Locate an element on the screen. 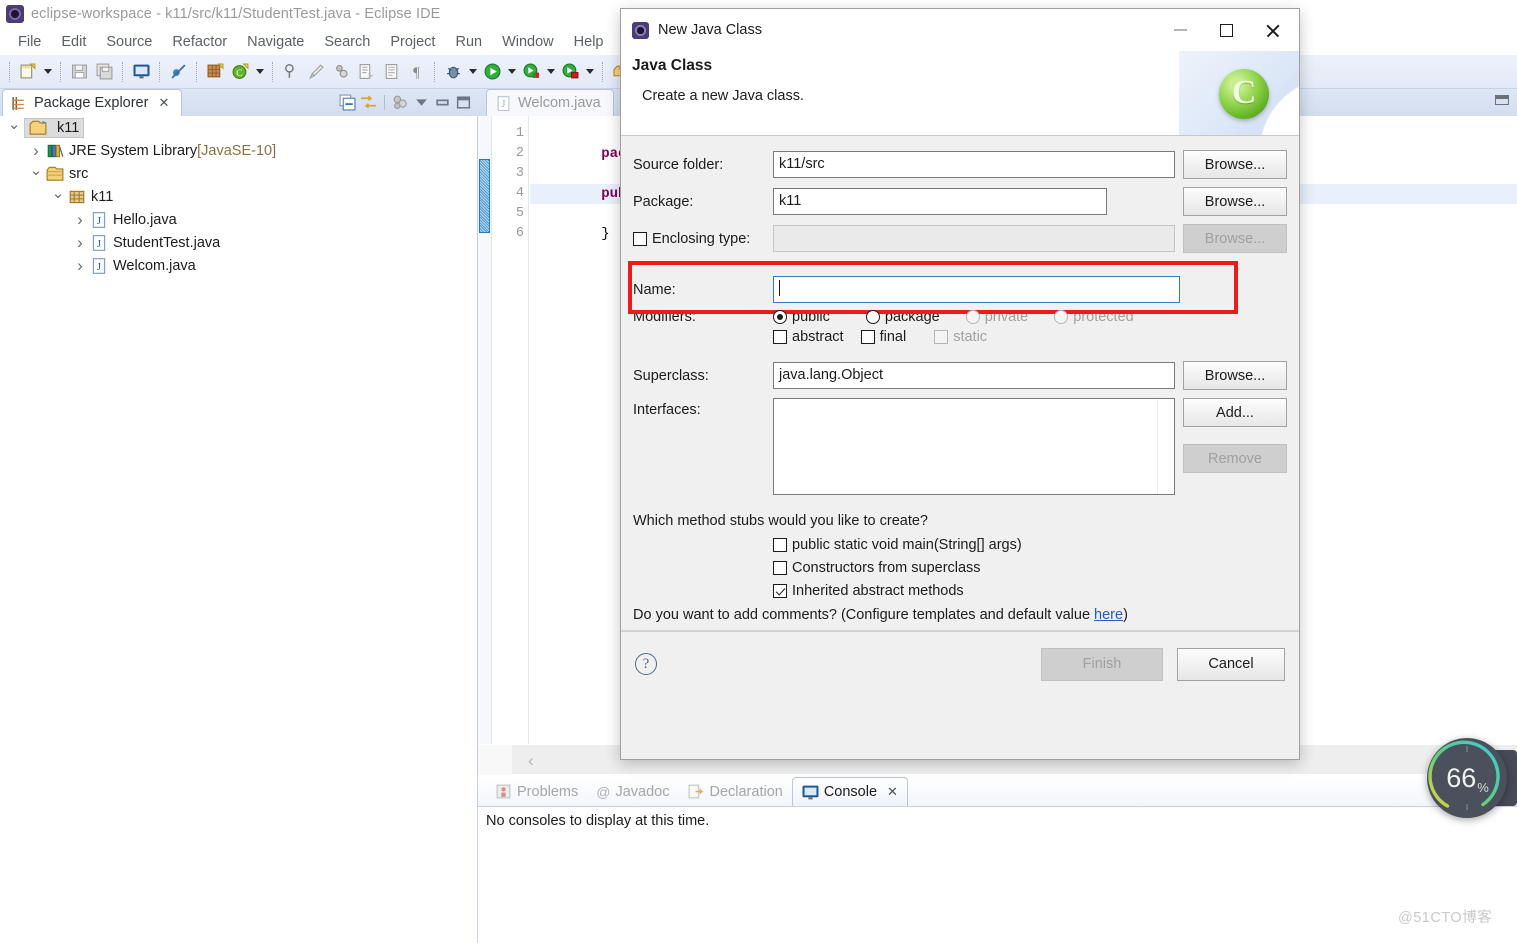  debug-dropdown is located at coordinates (472, 72).